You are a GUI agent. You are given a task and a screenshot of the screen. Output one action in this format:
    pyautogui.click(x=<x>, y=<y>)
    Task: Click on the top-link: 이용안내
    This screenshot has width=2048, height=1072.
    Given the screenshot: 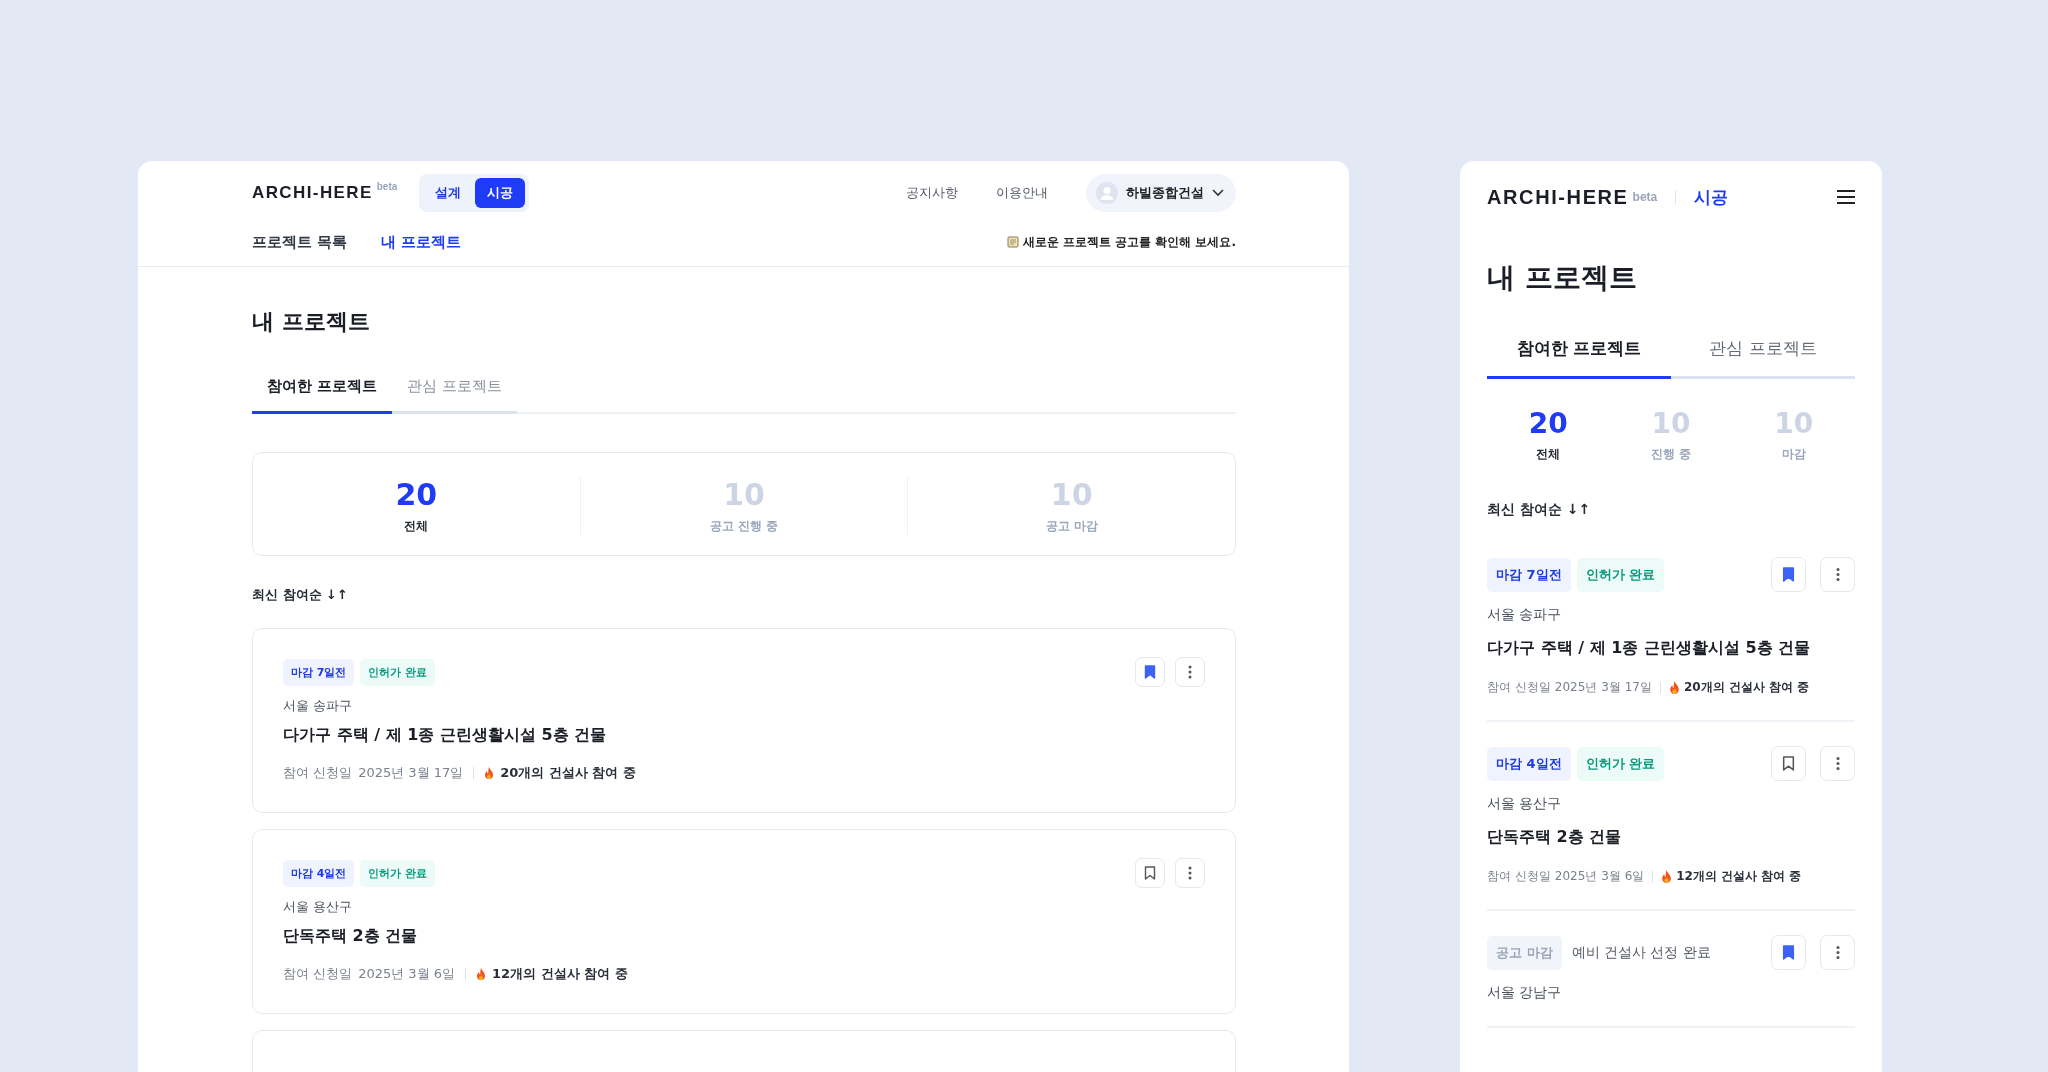 What is the action you would take?
    pyautogui.click(x=1022, y=193)
    